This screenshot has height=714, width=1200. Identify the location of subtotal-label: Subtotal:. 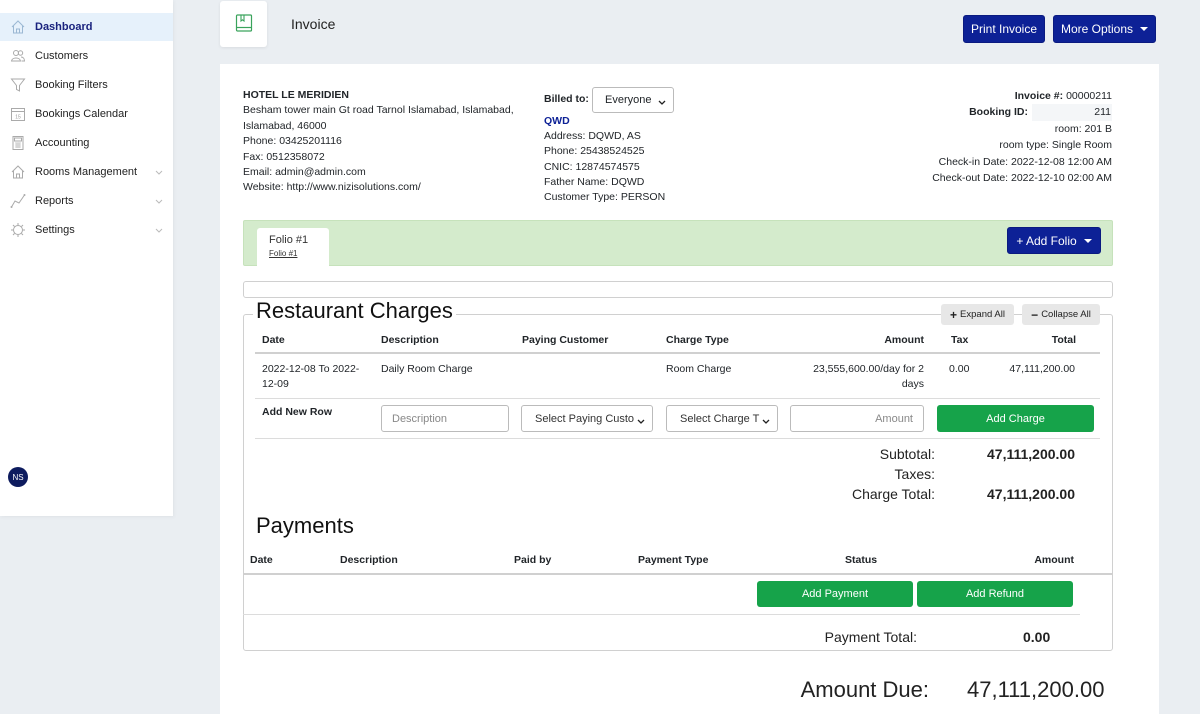
(907, 454).